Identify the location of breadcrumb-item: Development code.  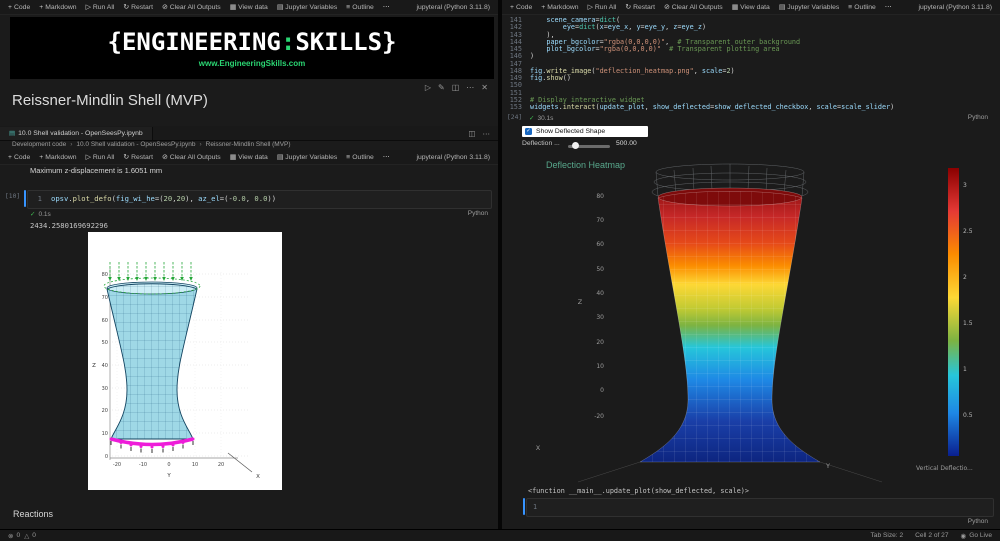
(39, 144).